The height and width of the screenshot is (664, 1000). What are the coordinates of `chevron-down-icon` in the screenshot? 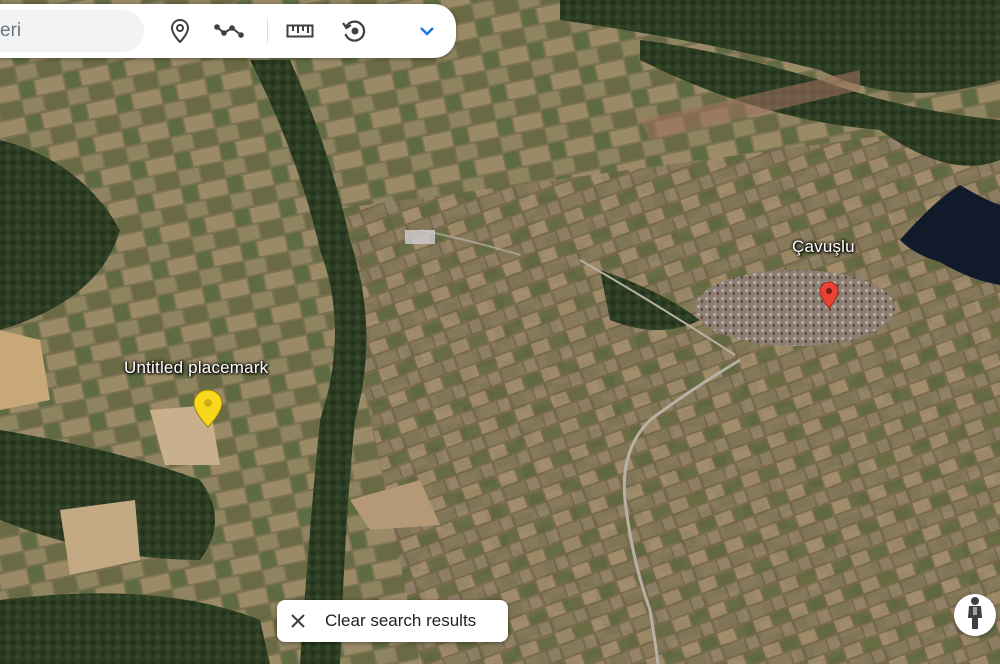 It's located at (427, 31).